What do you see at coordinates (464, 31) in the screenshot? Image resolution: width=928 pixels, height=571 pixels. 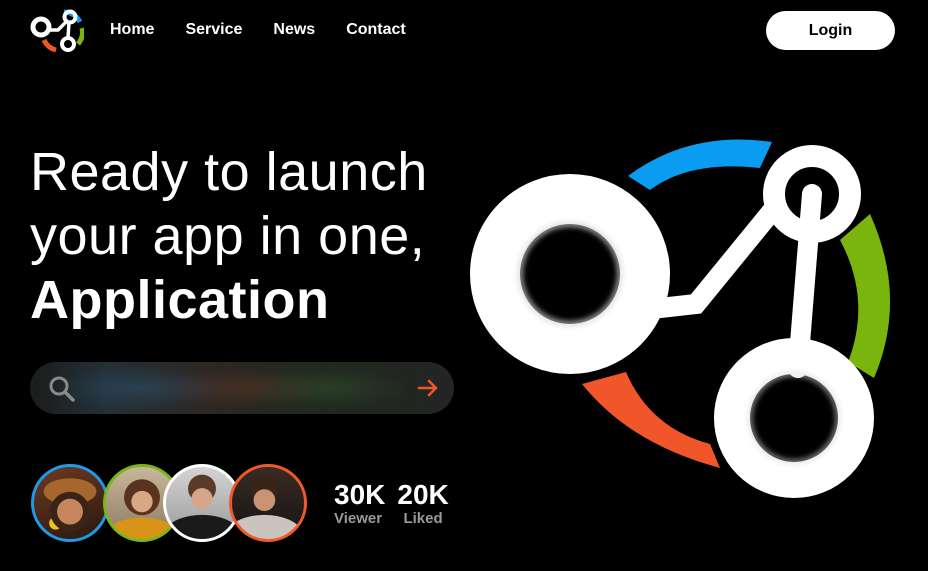 I see `top-navigation: Home Service News Contact Login` at bounding box center [464, 31].